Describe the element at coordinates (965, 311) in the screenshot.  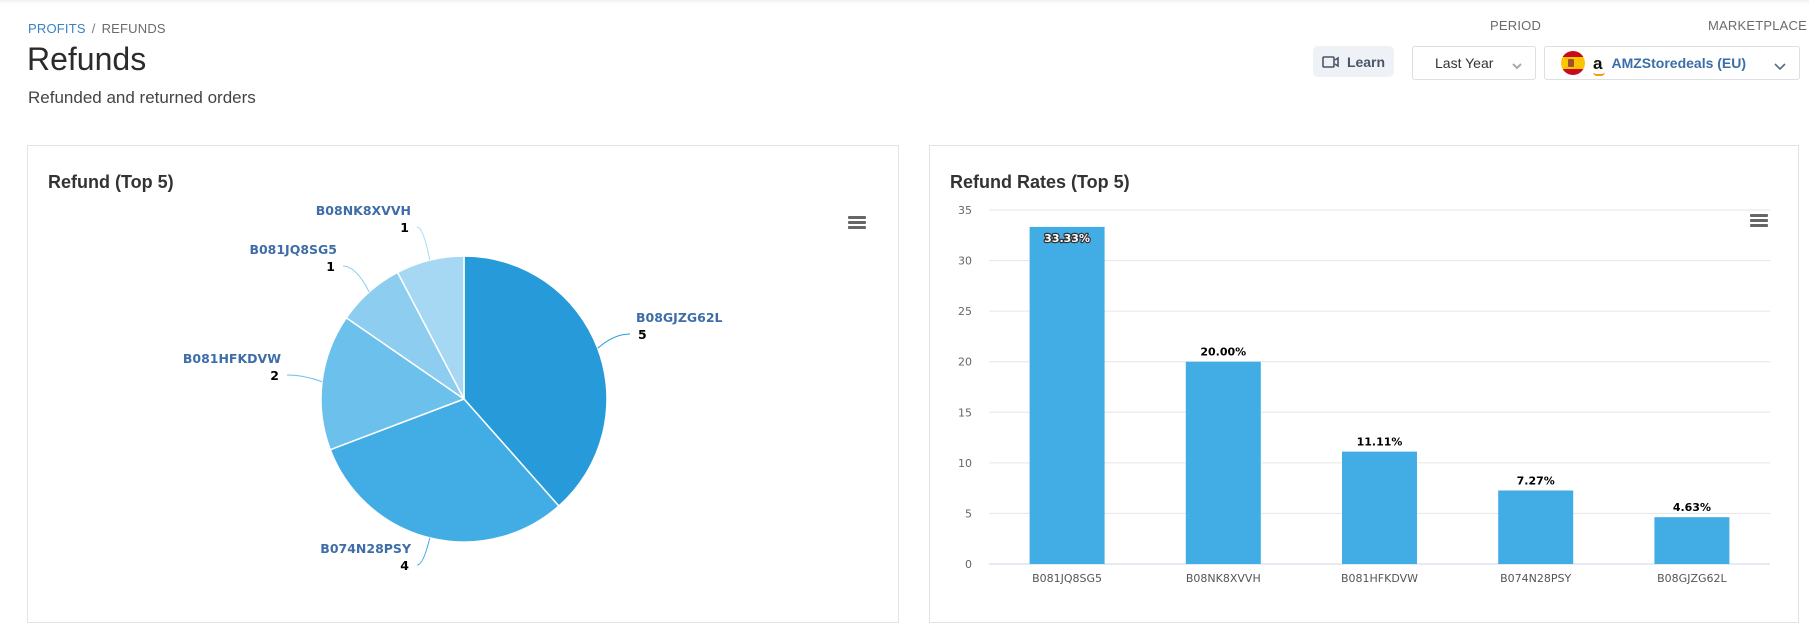
I see `y-axis-tick-label: 25` at that location.